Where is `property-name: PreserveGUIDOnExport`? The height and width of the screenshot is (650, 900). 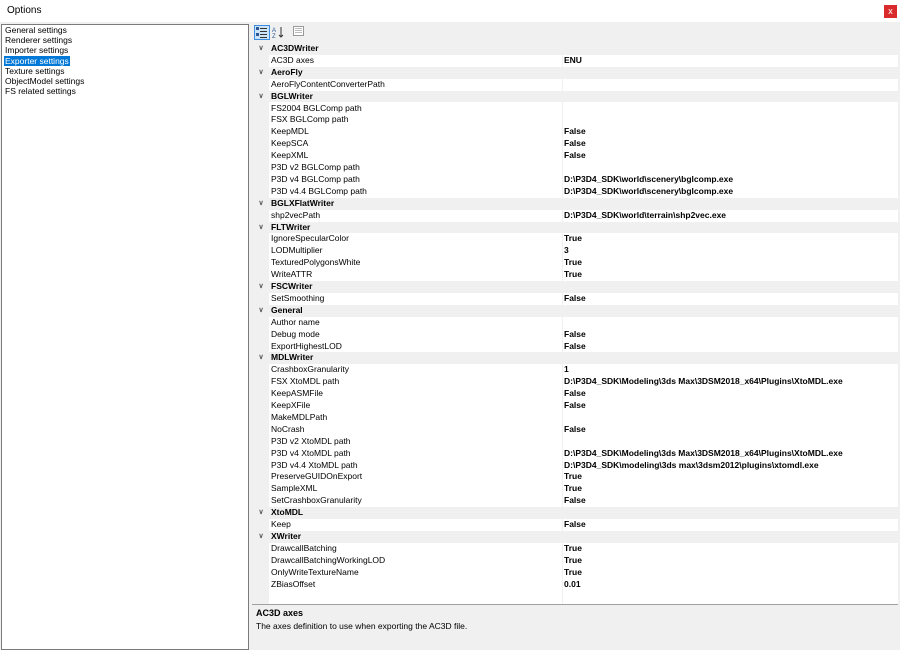 property-name: PreserveGUIDOnExport is located at coordinates (317, 476).